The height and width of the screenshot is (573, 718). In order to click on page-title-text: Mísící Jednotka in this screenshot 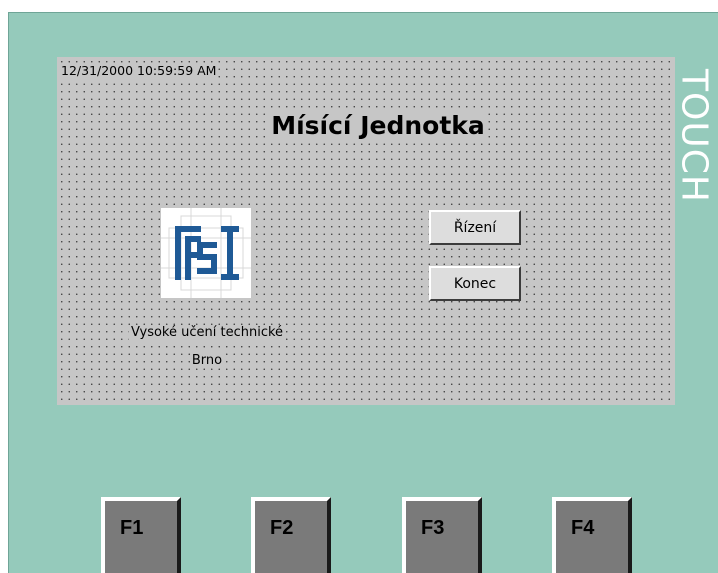, I will do `click(378, 125)`.